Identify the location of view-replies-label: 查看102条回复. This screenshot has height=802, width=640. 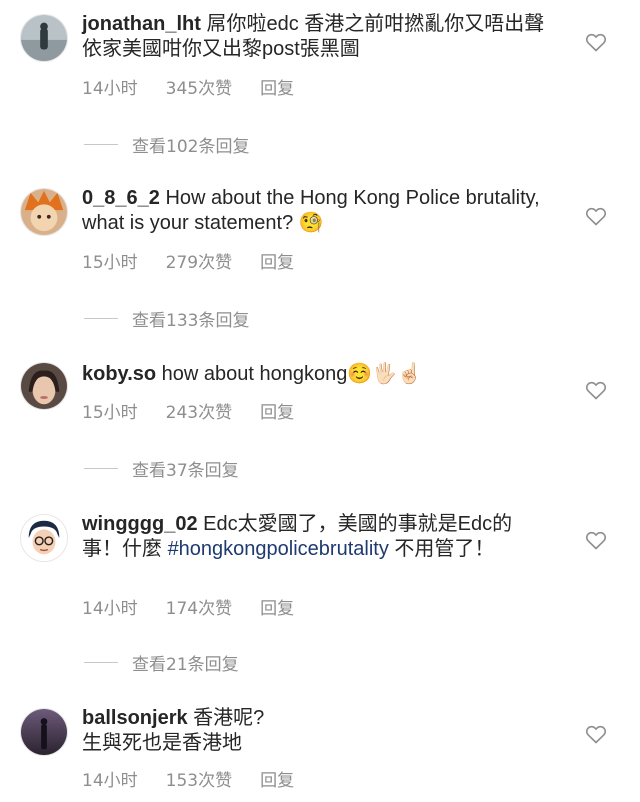
(191, 147).